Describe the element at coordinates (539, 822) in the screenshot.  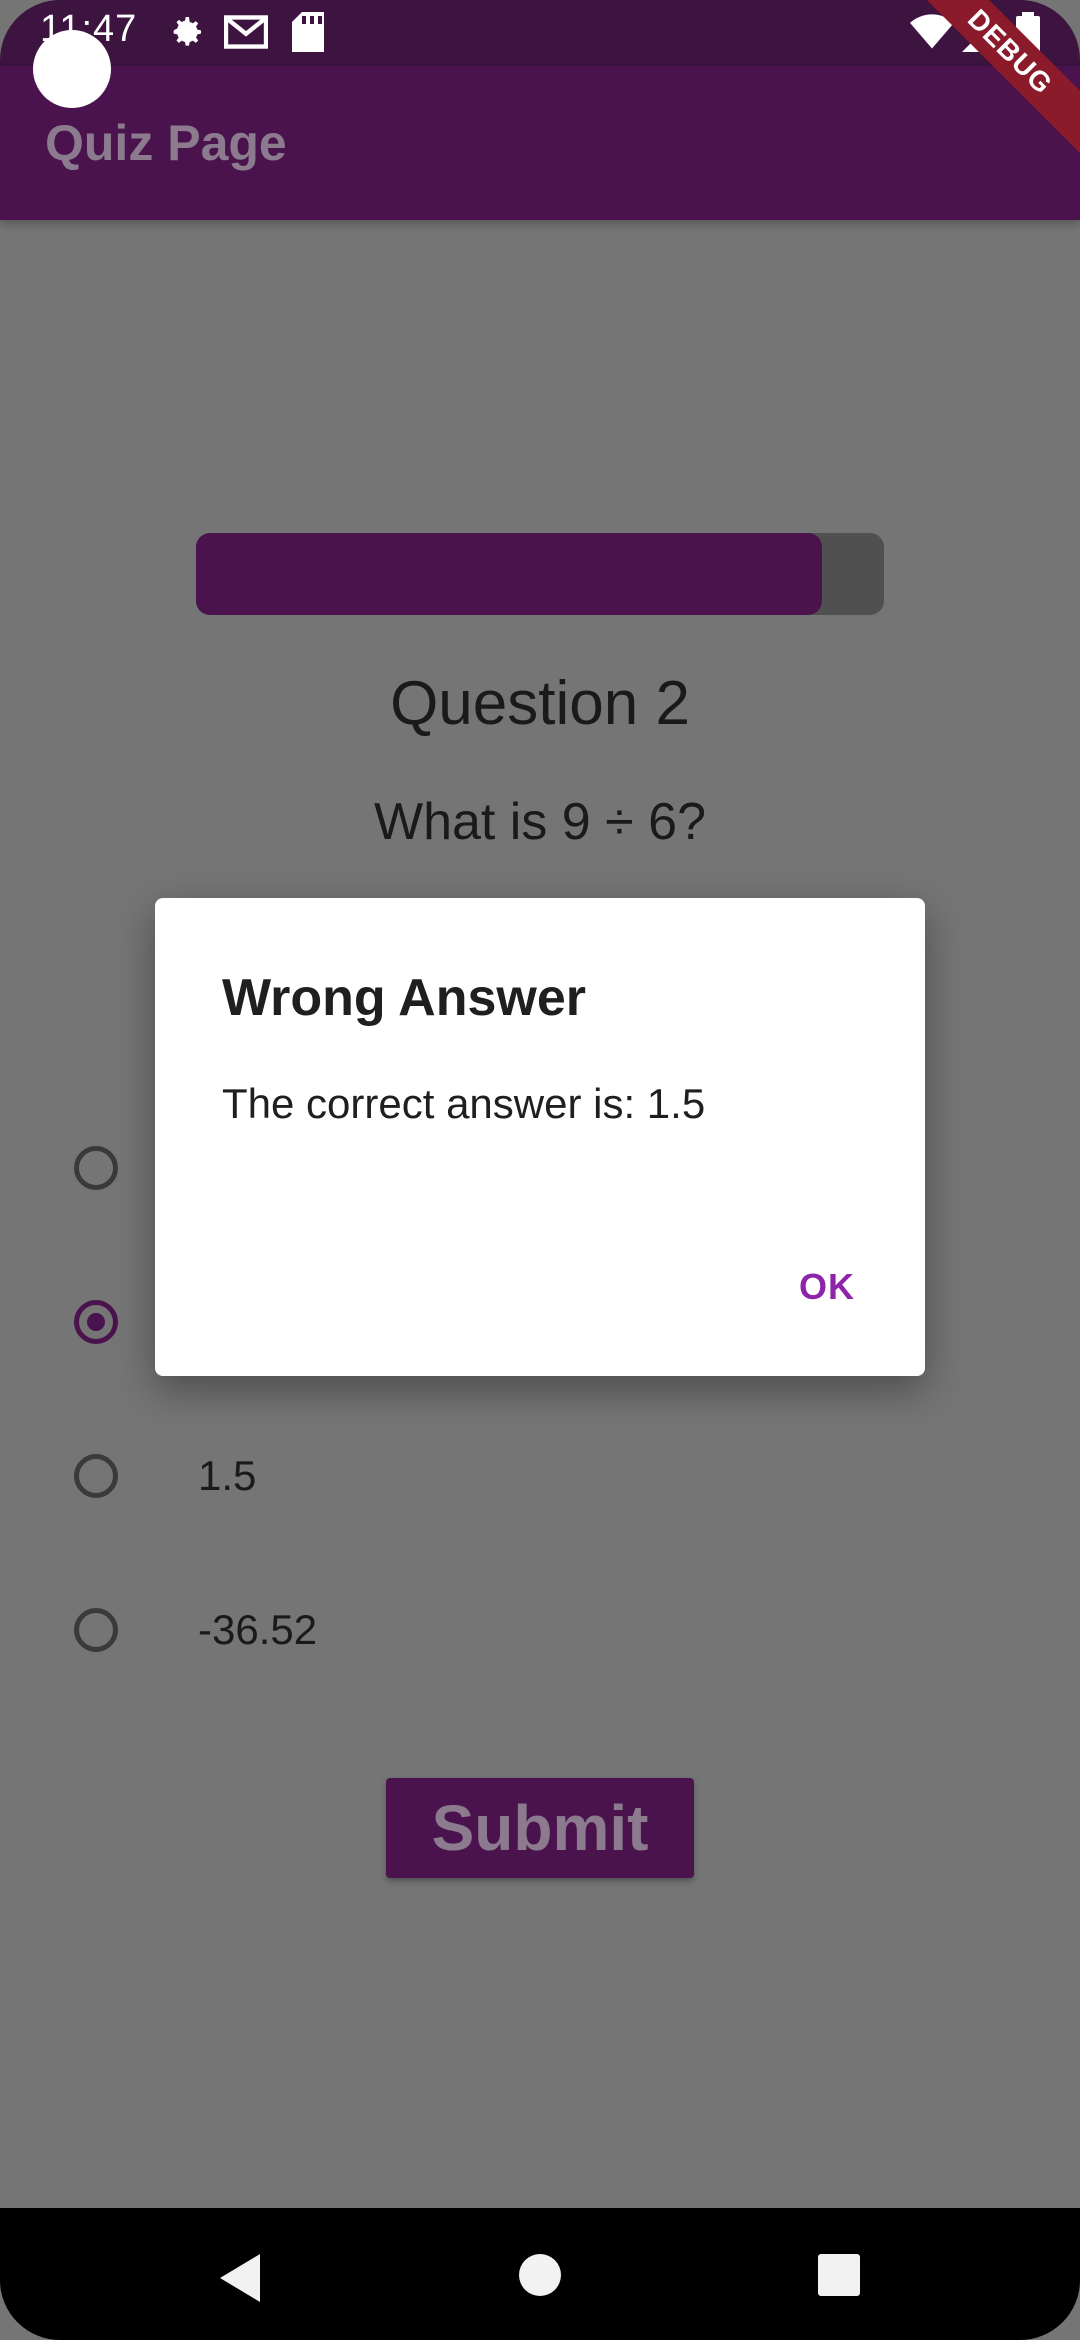
I see `question-text: What is 9 ÷ 6?` at that location.